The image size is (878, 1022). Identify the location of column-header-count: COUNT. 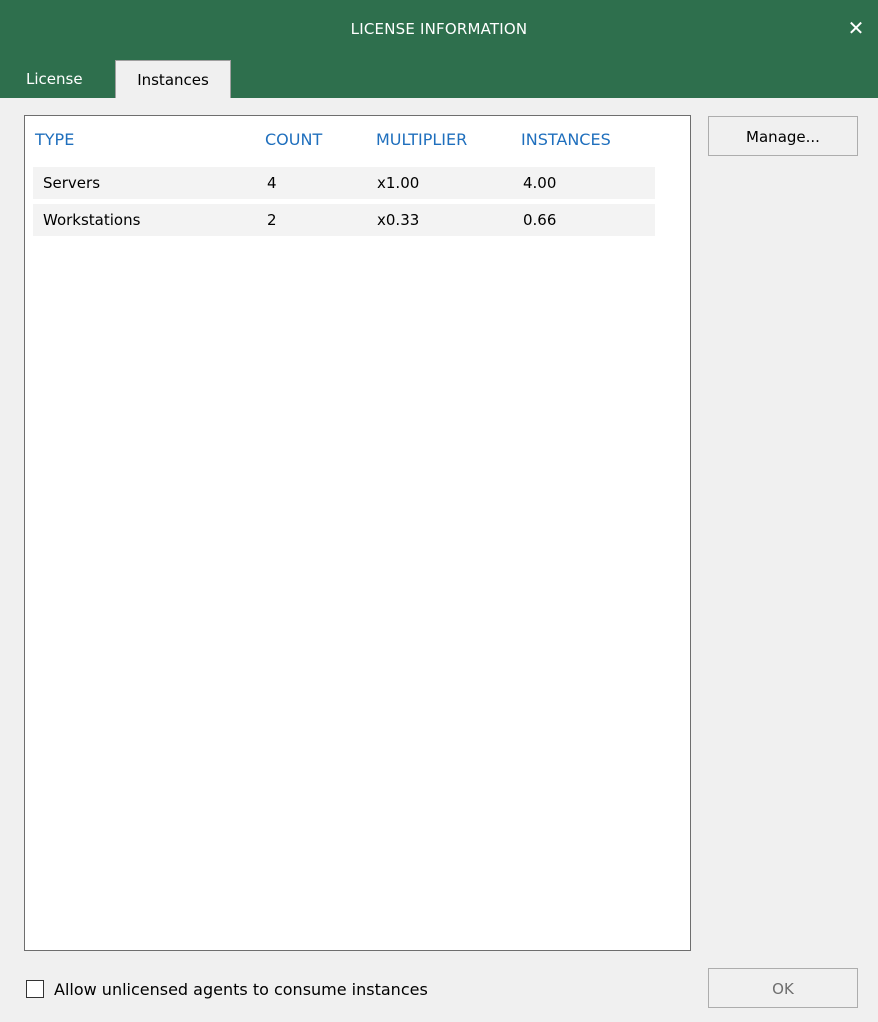
(293, 139).